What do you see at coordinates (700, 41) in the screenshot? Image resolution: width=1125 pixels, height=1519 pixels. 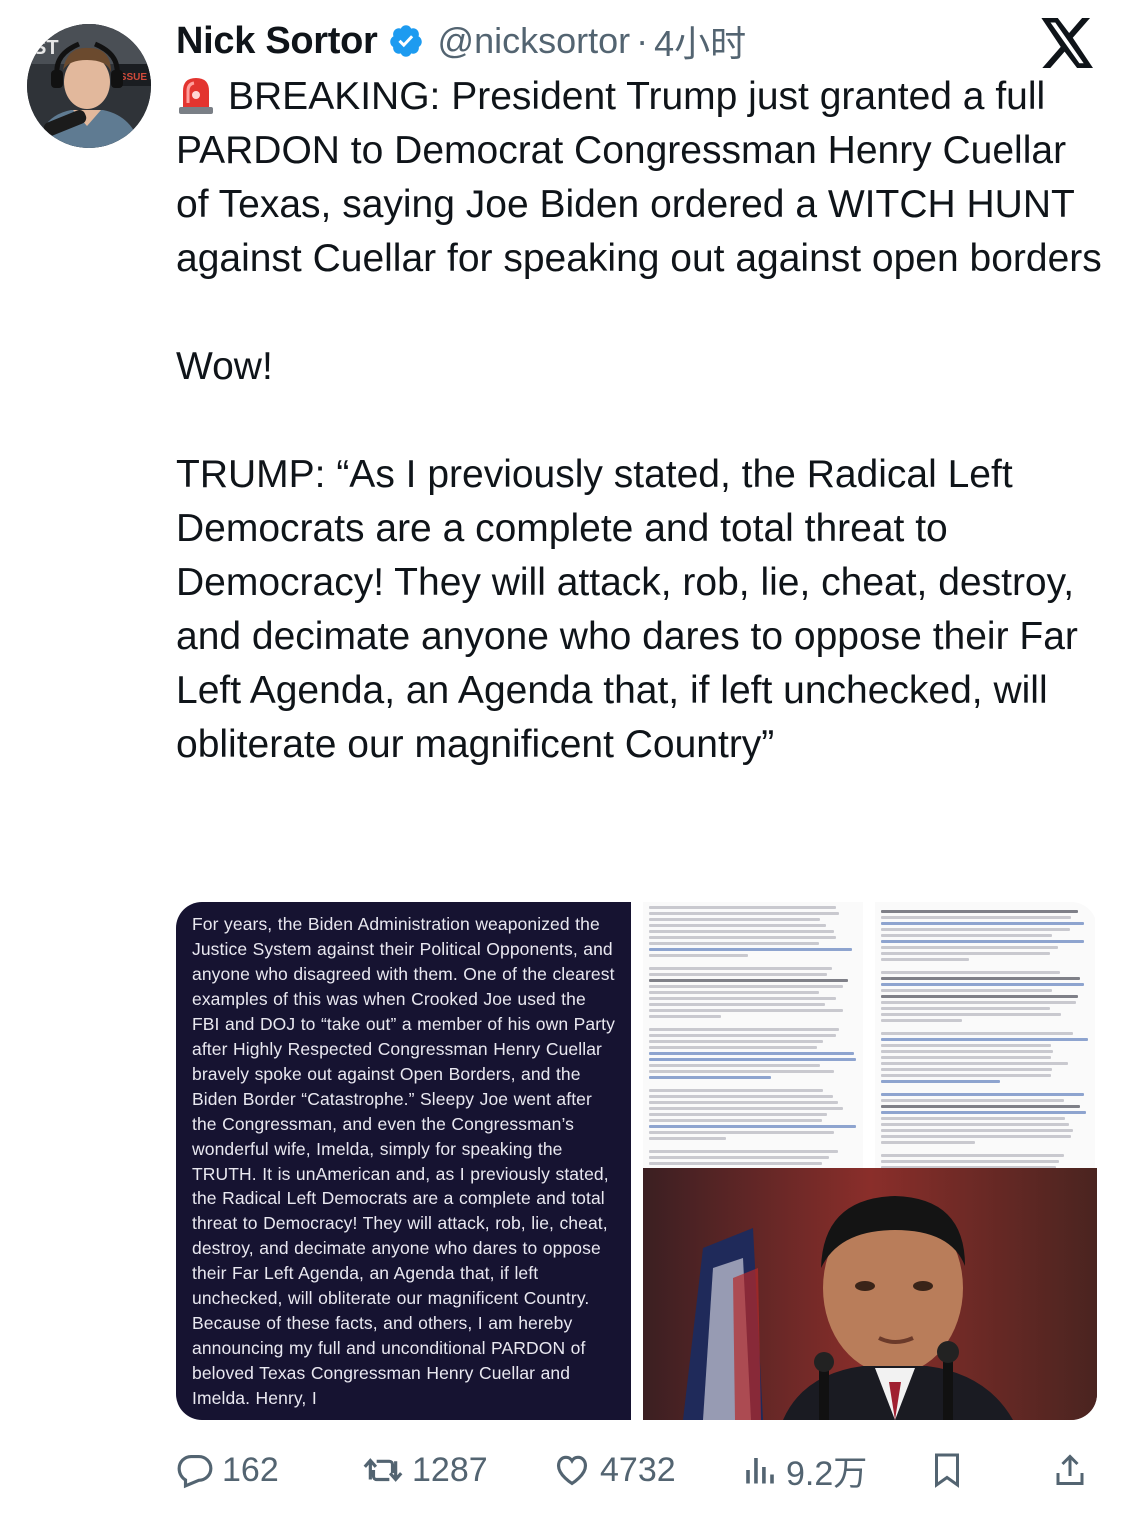 I see `tweet-timestamp: 4小时` at bounding box center [700, 41].